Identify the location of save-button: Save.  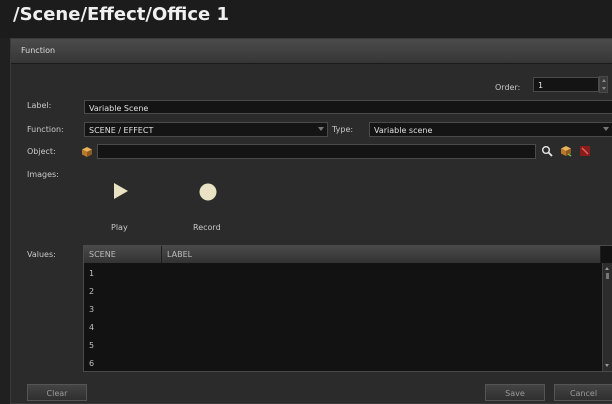
(515, 392).